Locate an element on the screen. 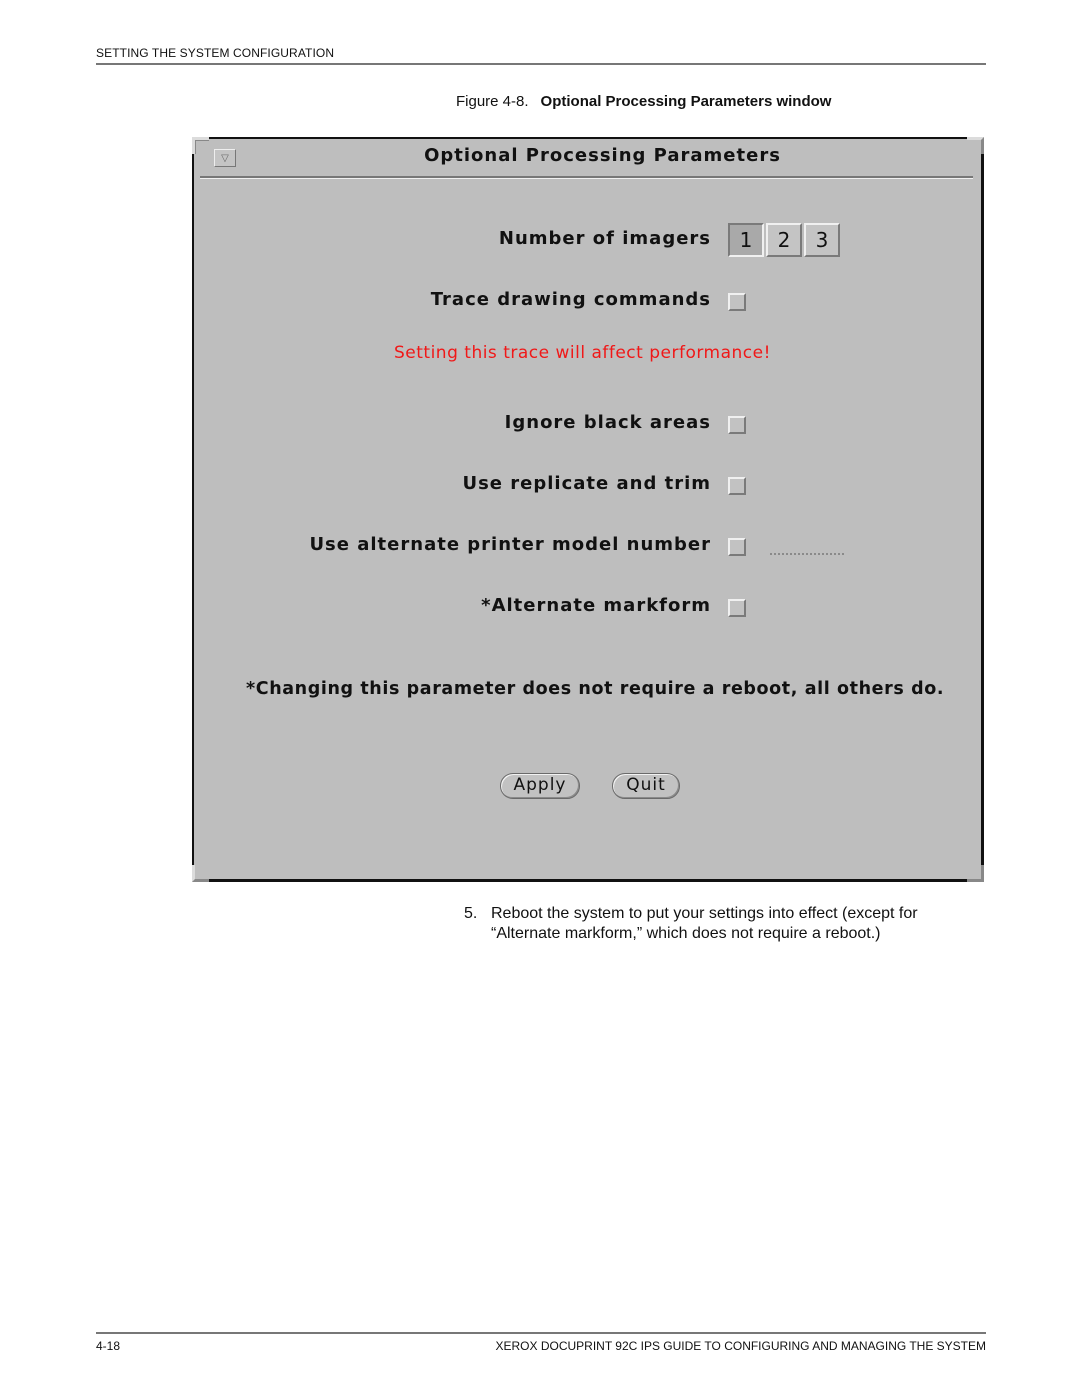 This screenshot has width=1080, height=1397. footer-rule is located at coordinates (541, 1333).